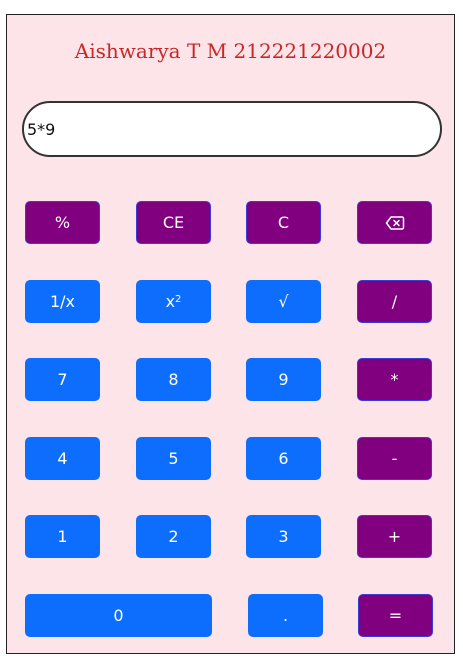 The width and height of the screenshot is (463, 659). I want to click on square-root-button: √, so click(283, 301).